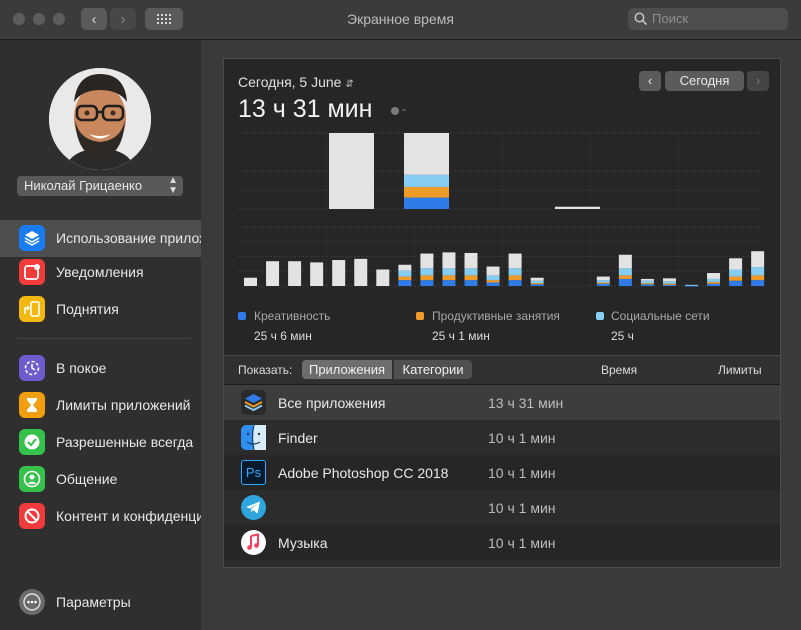  I want to click on sidebar-item-pickups: Поднятия, so click(100, 309).